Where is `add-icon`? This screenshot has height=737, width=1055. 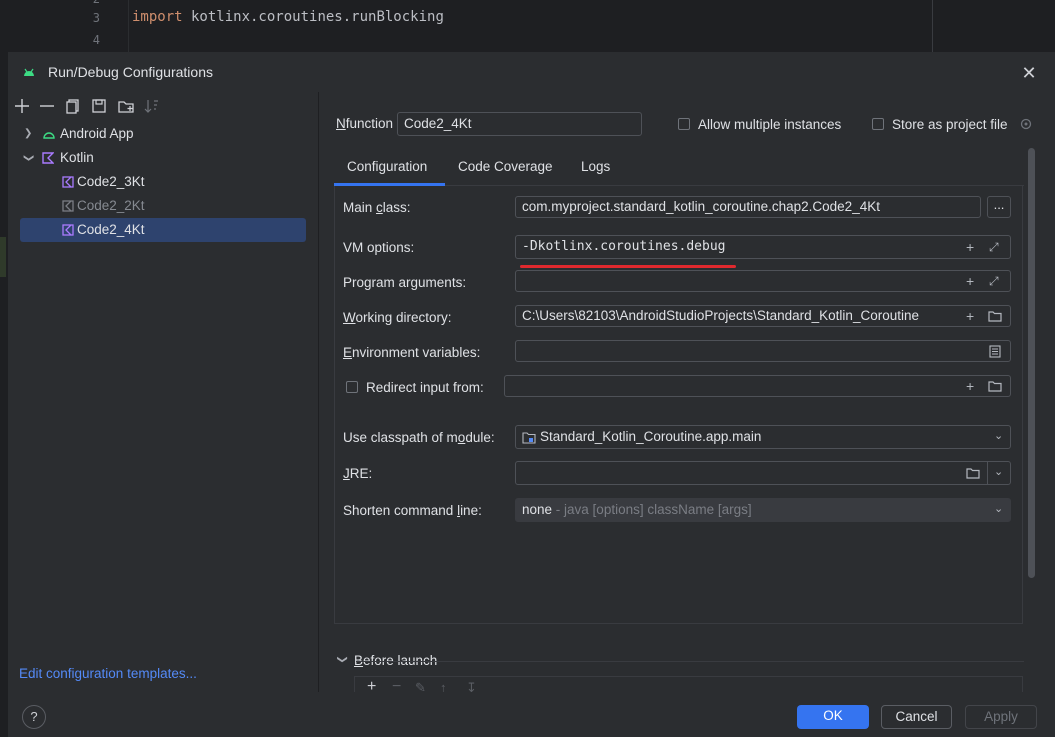 add-icon is located at coordinates (22, 106).